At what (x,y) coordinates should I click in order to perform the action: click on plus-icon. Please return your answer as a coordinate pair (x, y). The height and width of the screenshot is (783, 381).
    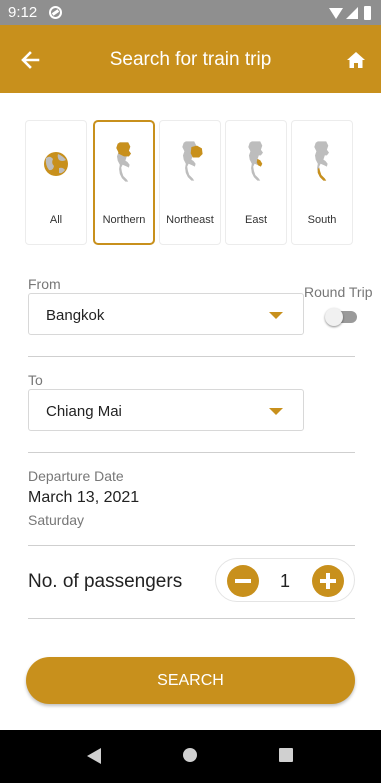
    Looking at the image, I should click on (328, 581).